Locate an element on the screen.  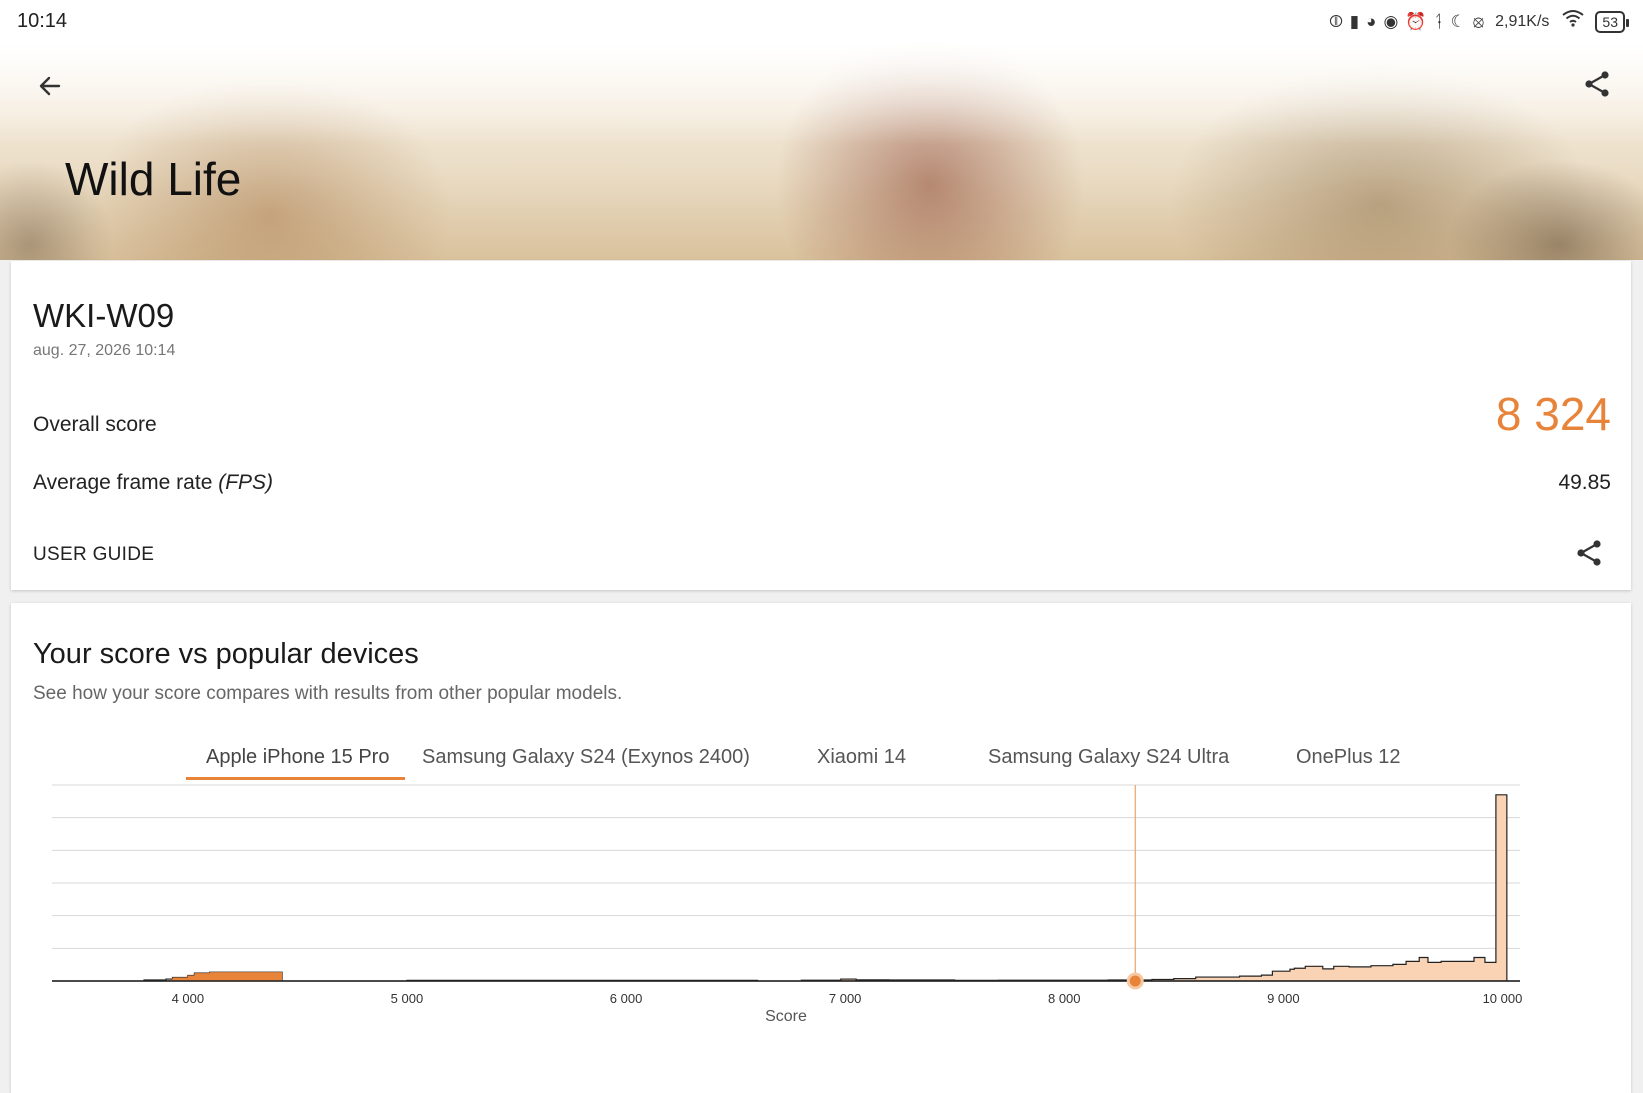
x-tick-label: 10 000 is located at coordinates (1503, 998).